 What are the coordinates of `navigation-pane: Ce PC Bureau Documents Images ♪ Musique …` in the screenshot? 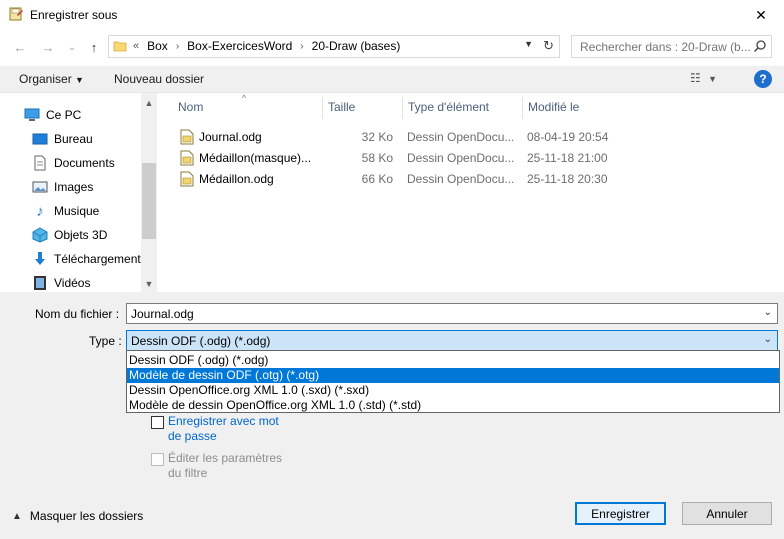 It's located at (78, 192).